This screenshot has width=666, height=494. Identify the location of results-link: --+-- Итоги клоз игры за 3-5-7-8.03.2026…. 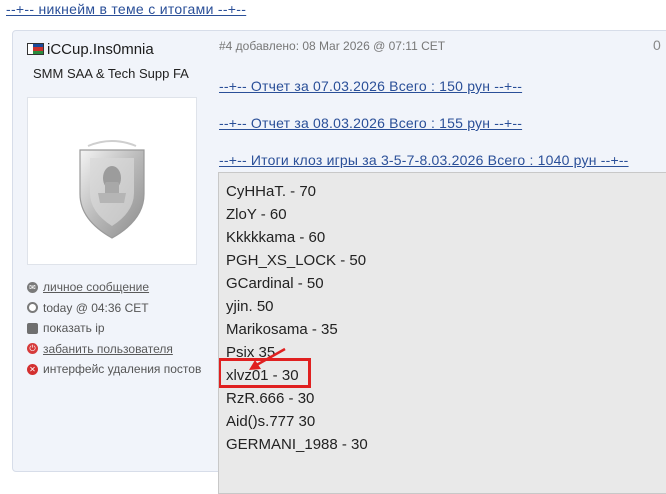
(424, 160).